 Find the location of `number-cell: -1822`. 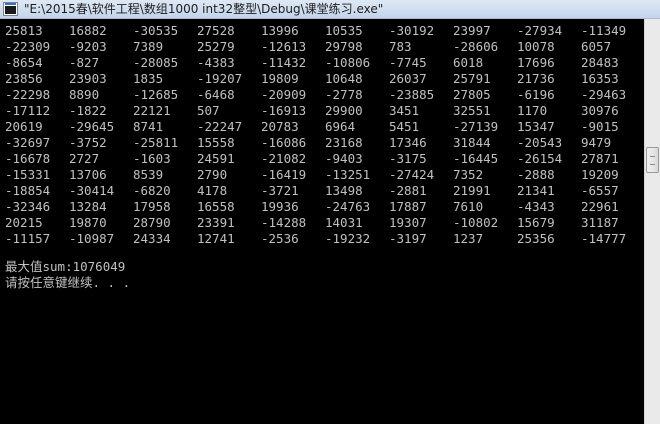

number-cell: -1822 is located at coordinates (88, 110).